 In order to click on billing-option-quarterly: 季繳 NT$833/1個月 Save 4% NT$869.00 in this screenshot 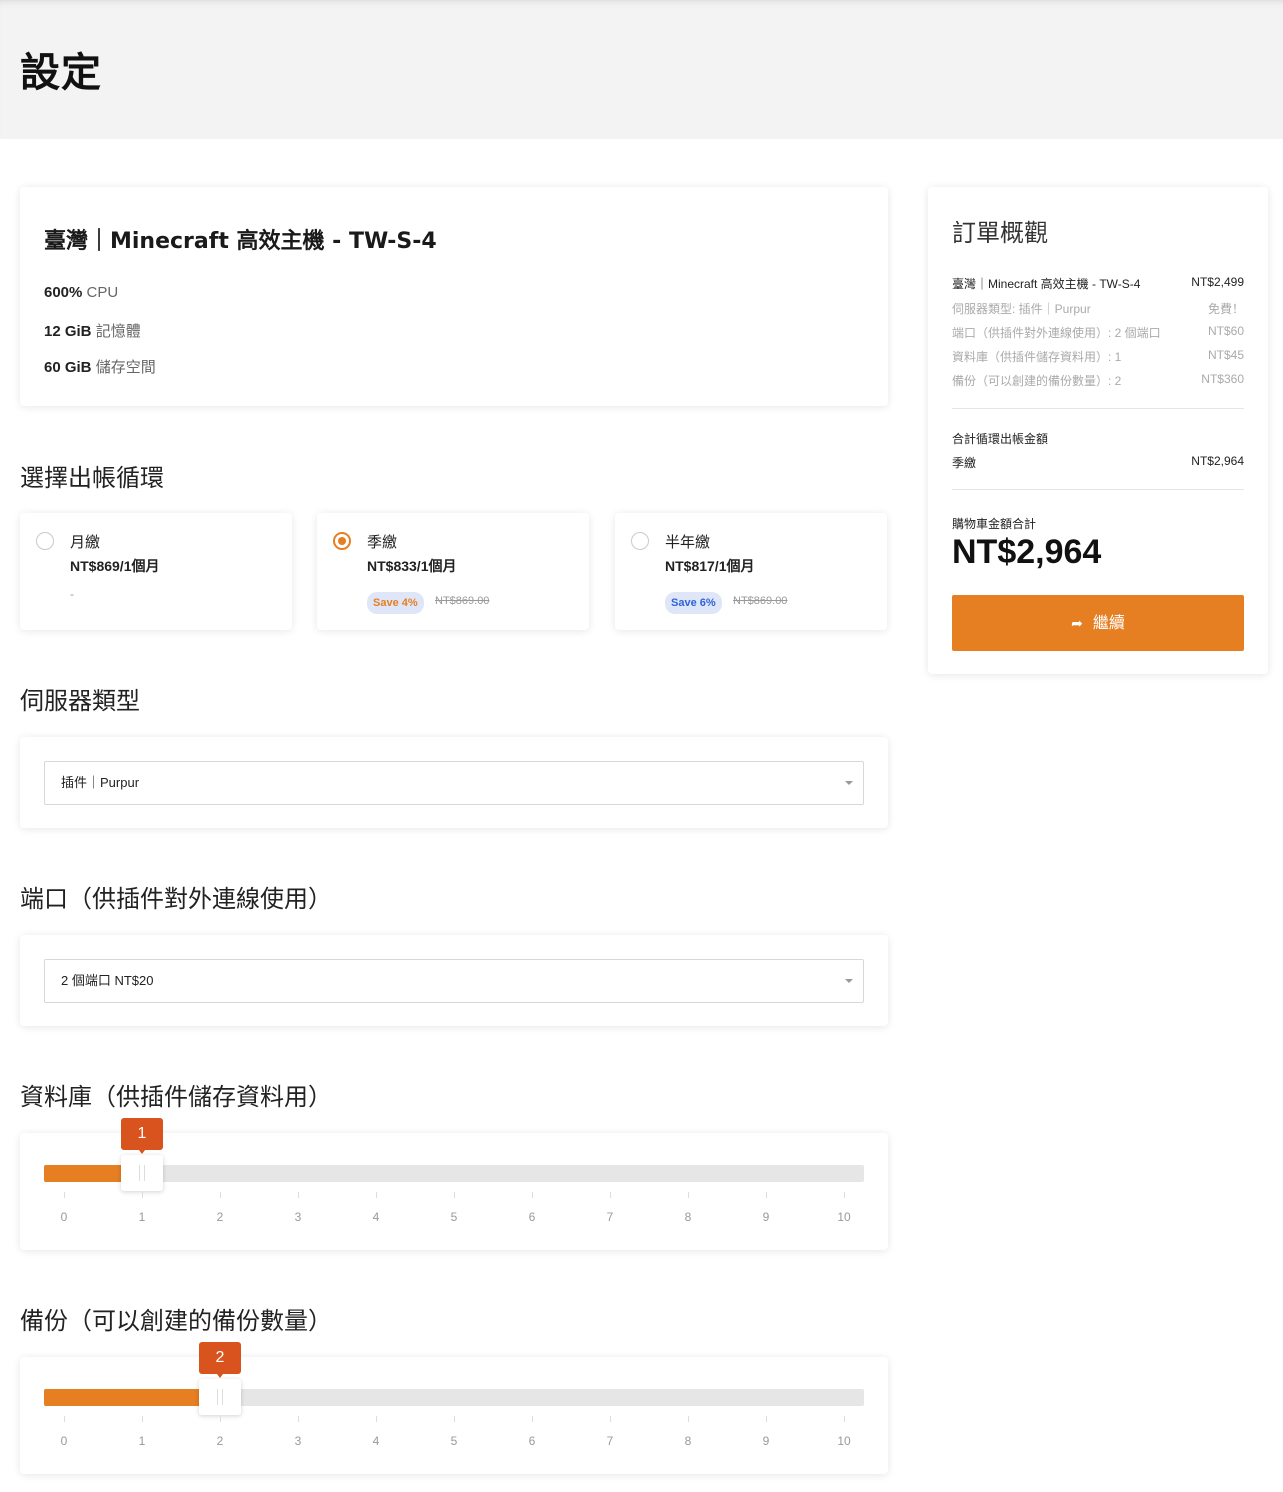, I will do `click(453, 571)`.